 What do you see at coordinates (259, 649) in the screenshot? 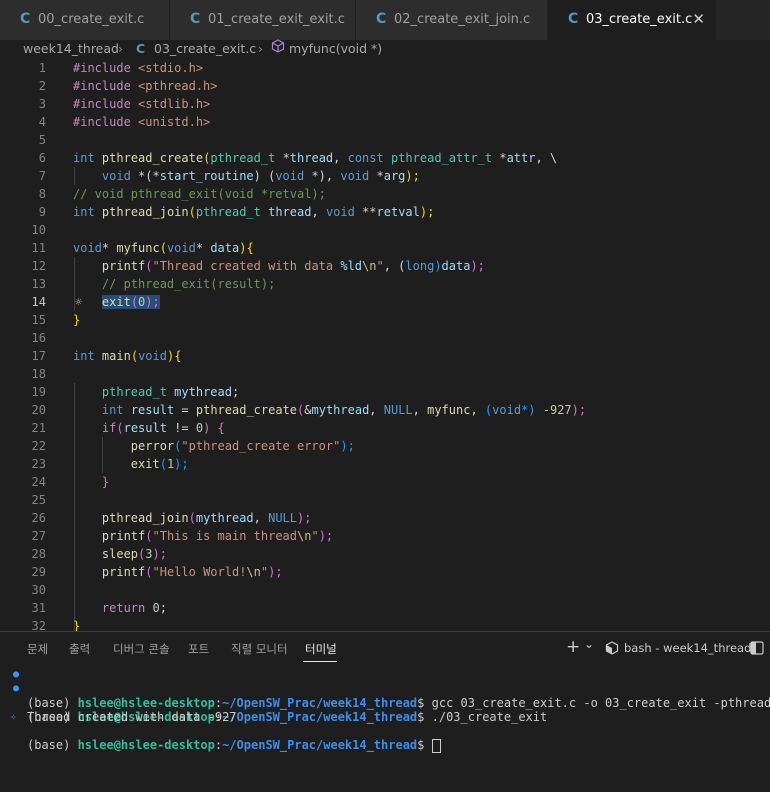
I see `tab-serial-monitor: 직렬 모니터` at bounding box center [259, 649].